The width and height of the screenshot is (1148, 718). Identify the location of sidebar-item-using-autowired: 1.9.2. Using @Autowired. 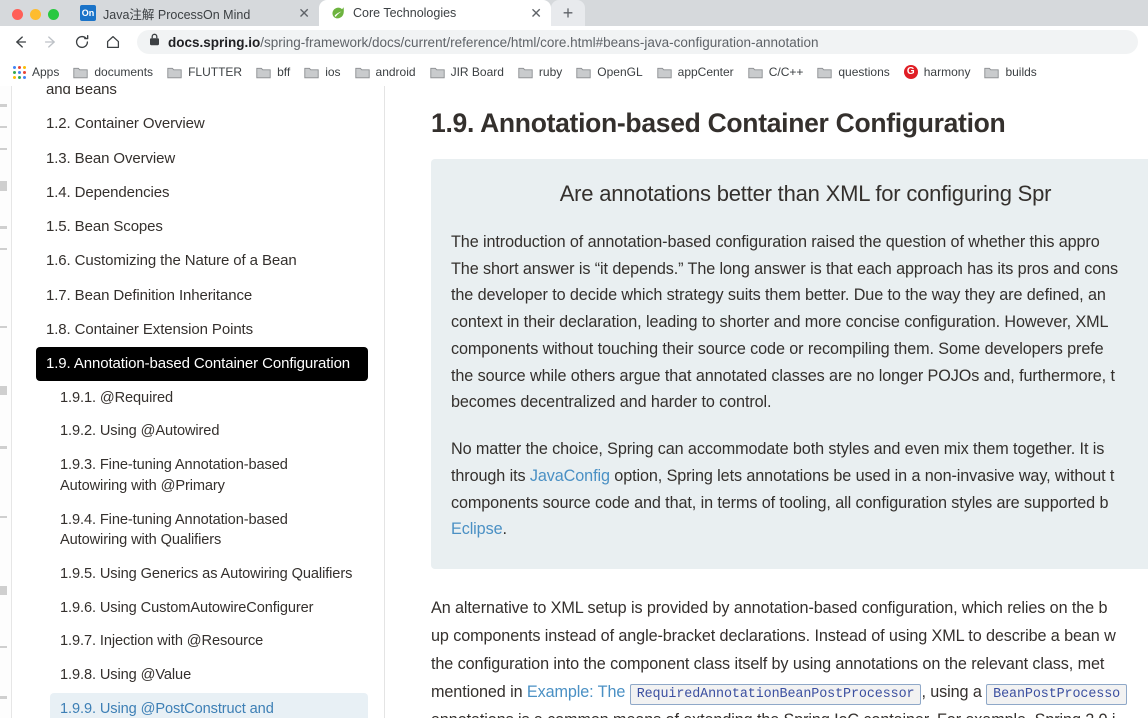
(194, 431).